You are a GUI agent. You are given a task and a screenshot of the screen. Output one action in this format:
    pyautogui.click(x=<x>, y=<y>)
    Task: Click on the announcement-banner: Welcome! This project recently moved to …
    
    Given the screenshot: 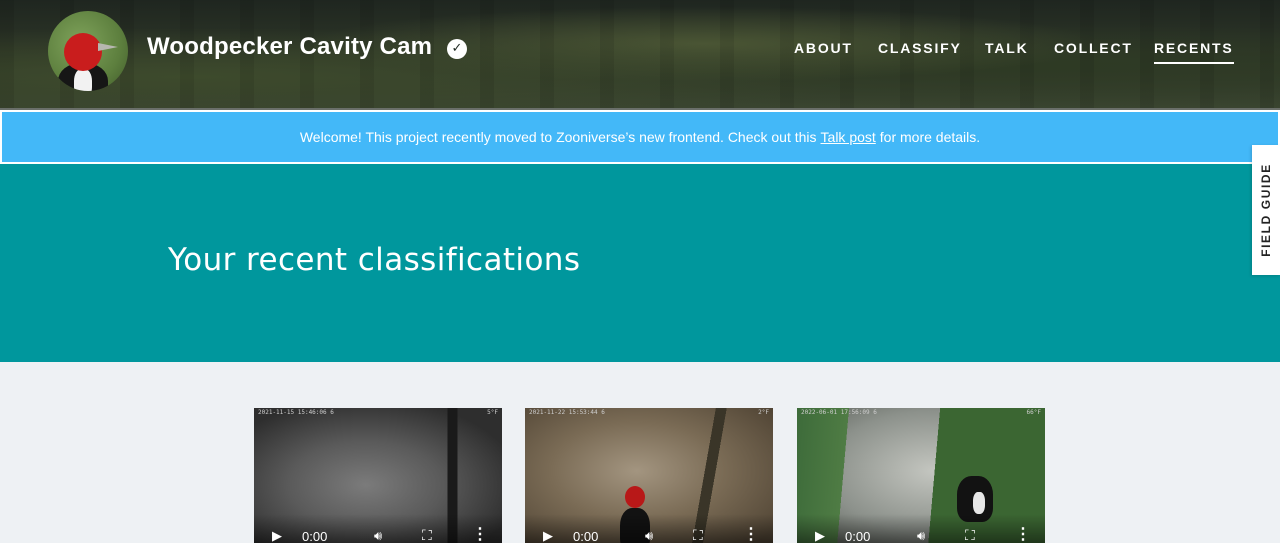 What is the action you would take?
    pyautogui.click(x=640, y=137)
    